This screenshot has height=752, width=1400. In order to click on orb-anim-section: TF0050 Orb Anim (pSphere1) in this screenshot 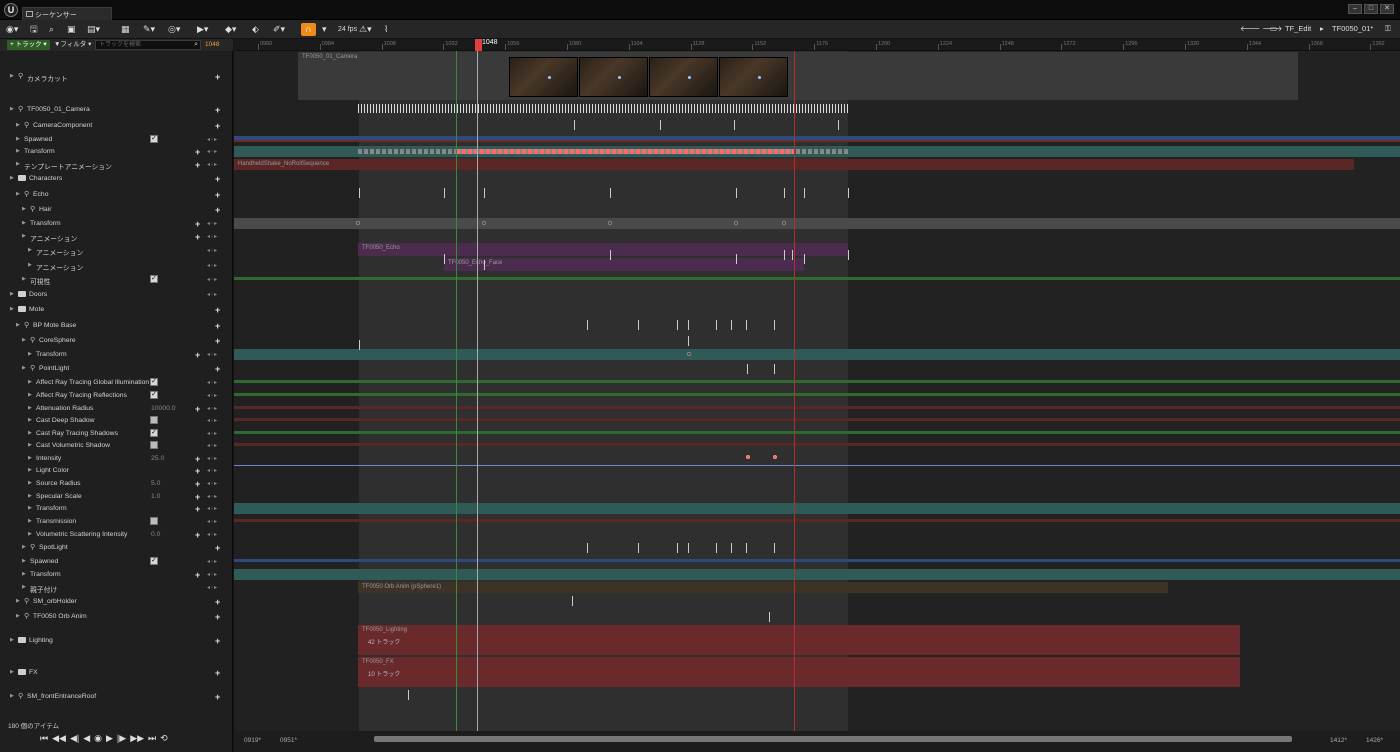, I will do `click(763, 587)`.